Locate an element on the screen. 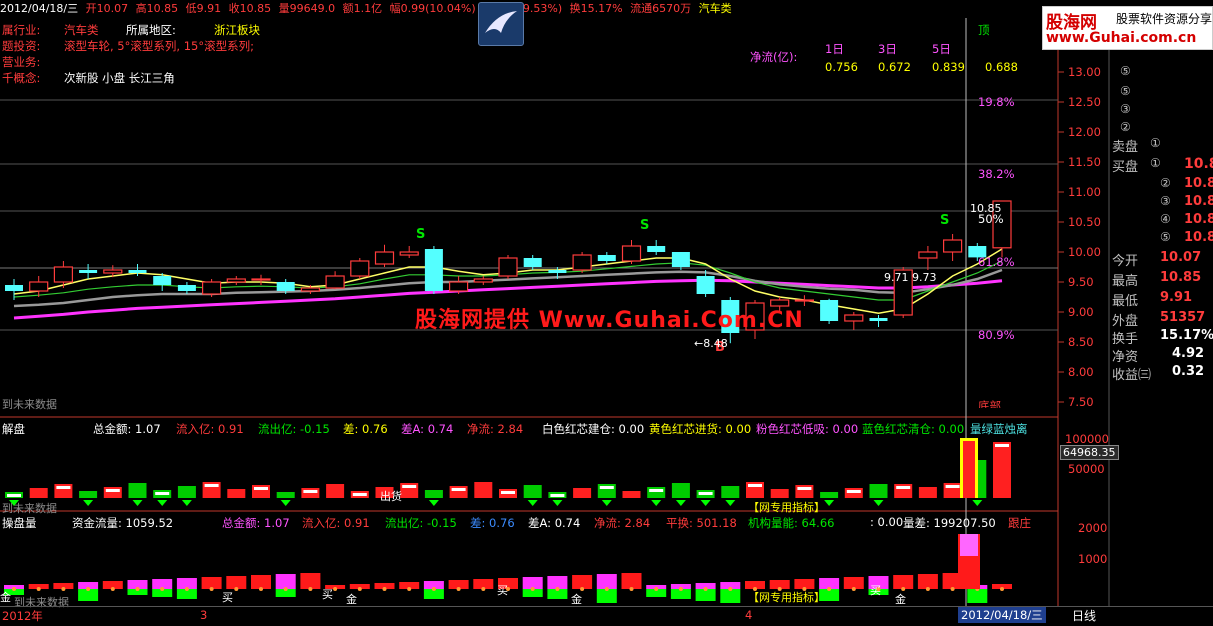 Image resolution: width=1213 pixels, height=626 pixels. flow-extra-value: 0.688 is located at coordinates (1001, 67).